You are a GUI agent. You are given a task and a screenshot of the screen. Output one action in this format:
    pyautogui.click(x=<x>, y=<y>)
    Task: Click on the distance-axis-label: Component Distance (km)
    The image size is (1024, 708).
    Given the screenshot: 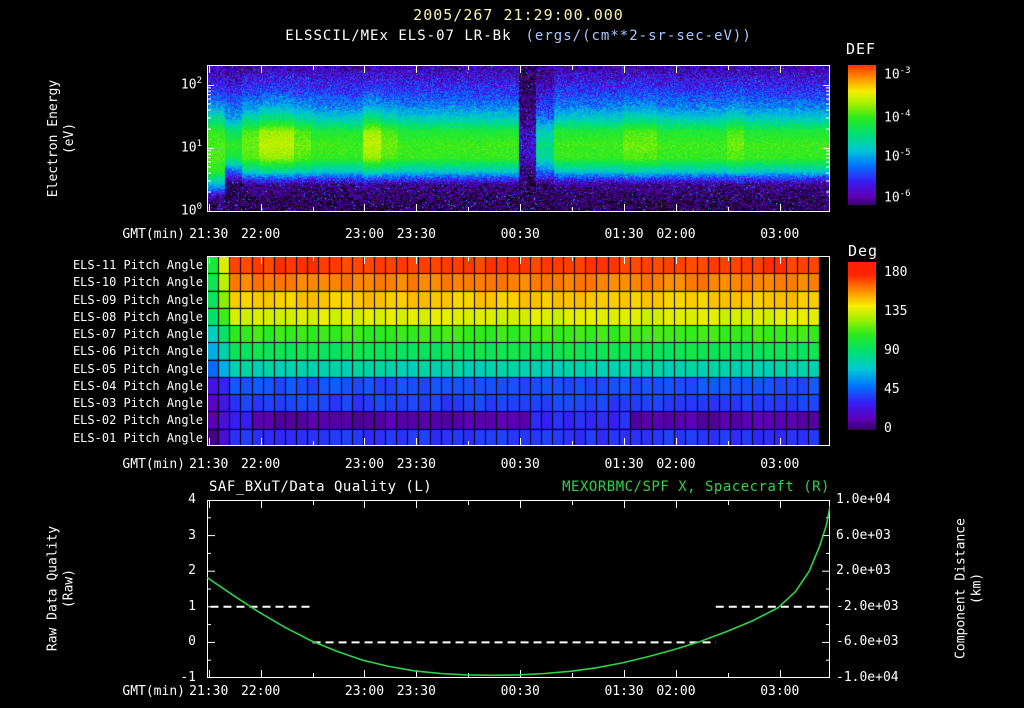 What is the action you would take?
    pyautogui.click(x=970, y=589)
    